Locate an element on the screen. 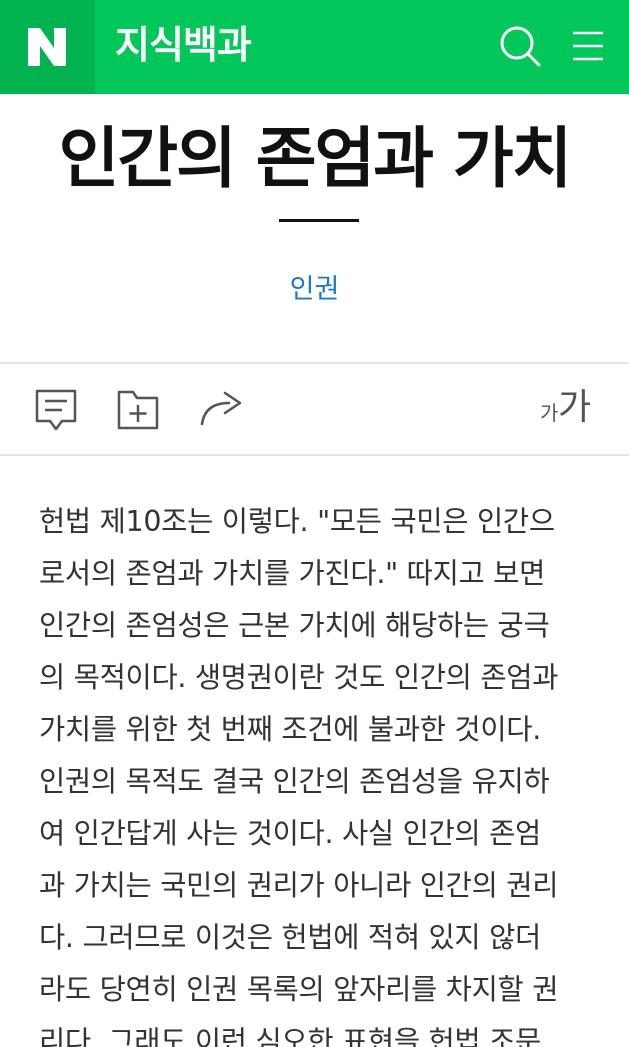 This screenshot has height=1047, width=629. menu-button is located at coordinates (588, 46).